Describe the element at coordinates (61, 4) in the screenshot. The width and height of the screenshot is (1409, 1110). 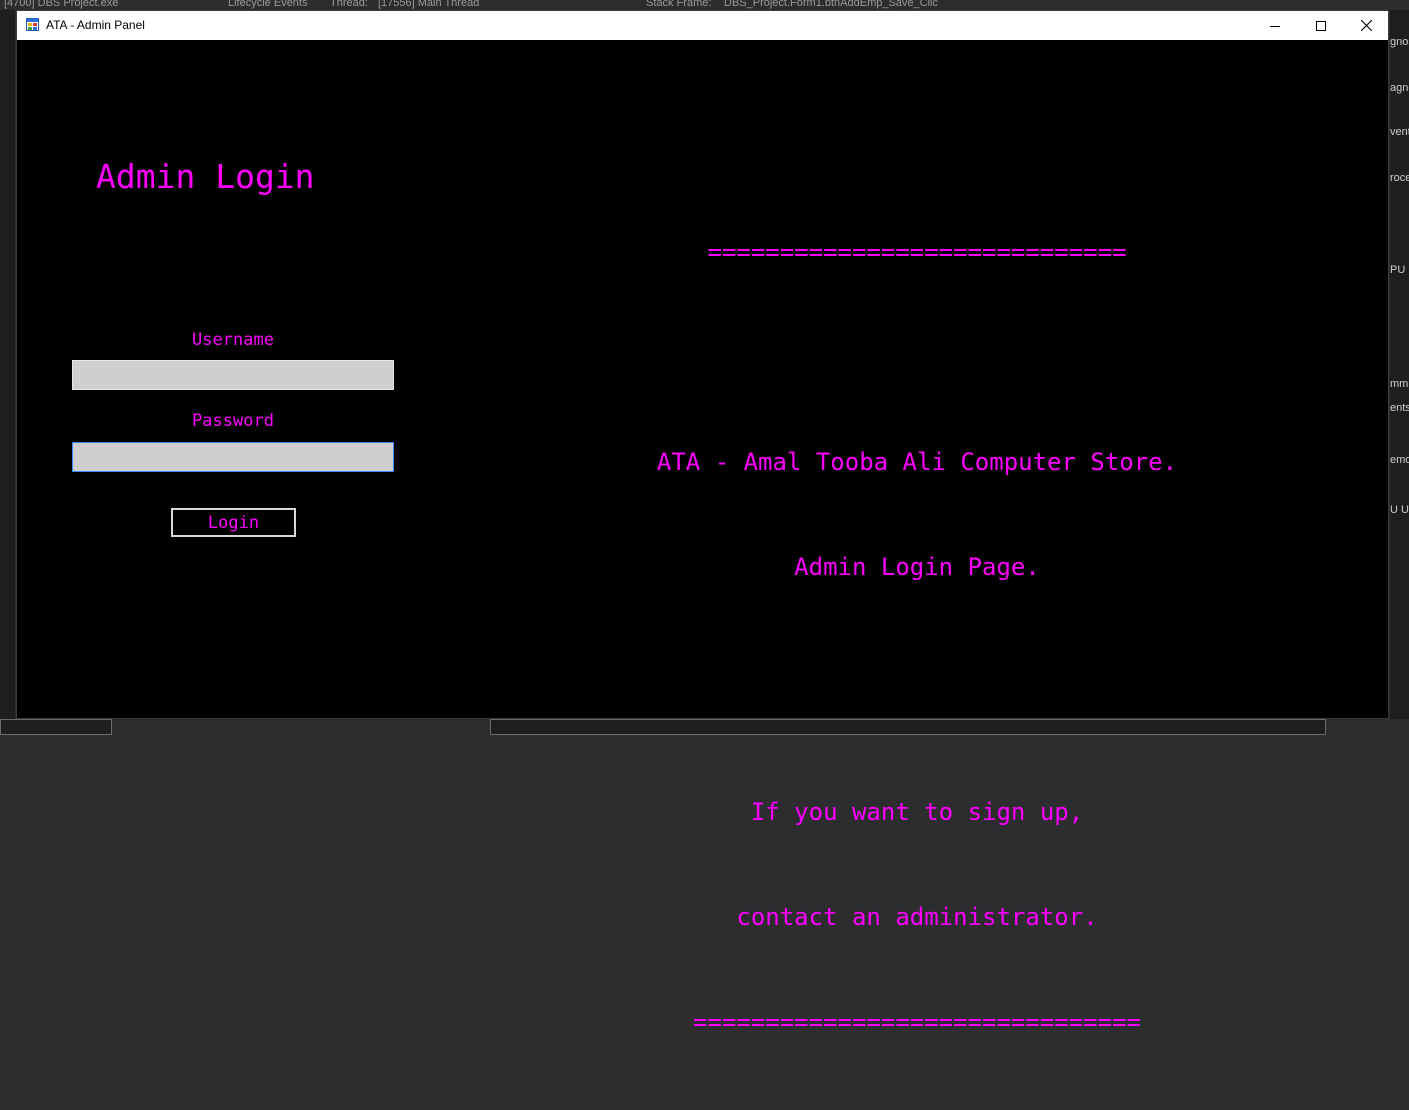
I see `ide-process-label: [4700] DBS Project.exe` at that location.